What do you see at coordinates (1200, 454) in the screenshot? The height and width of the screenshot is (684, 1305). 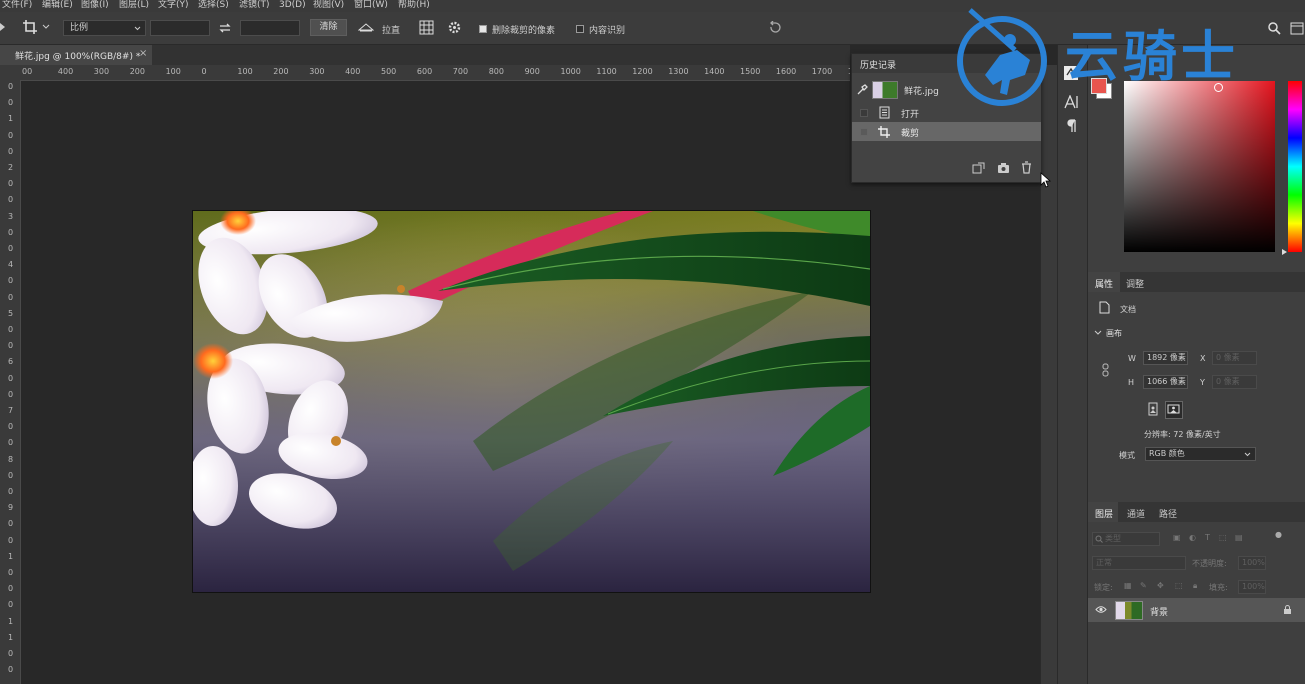 I see `mode-select: RGB 颜色` at bounding box center [1200, 454].